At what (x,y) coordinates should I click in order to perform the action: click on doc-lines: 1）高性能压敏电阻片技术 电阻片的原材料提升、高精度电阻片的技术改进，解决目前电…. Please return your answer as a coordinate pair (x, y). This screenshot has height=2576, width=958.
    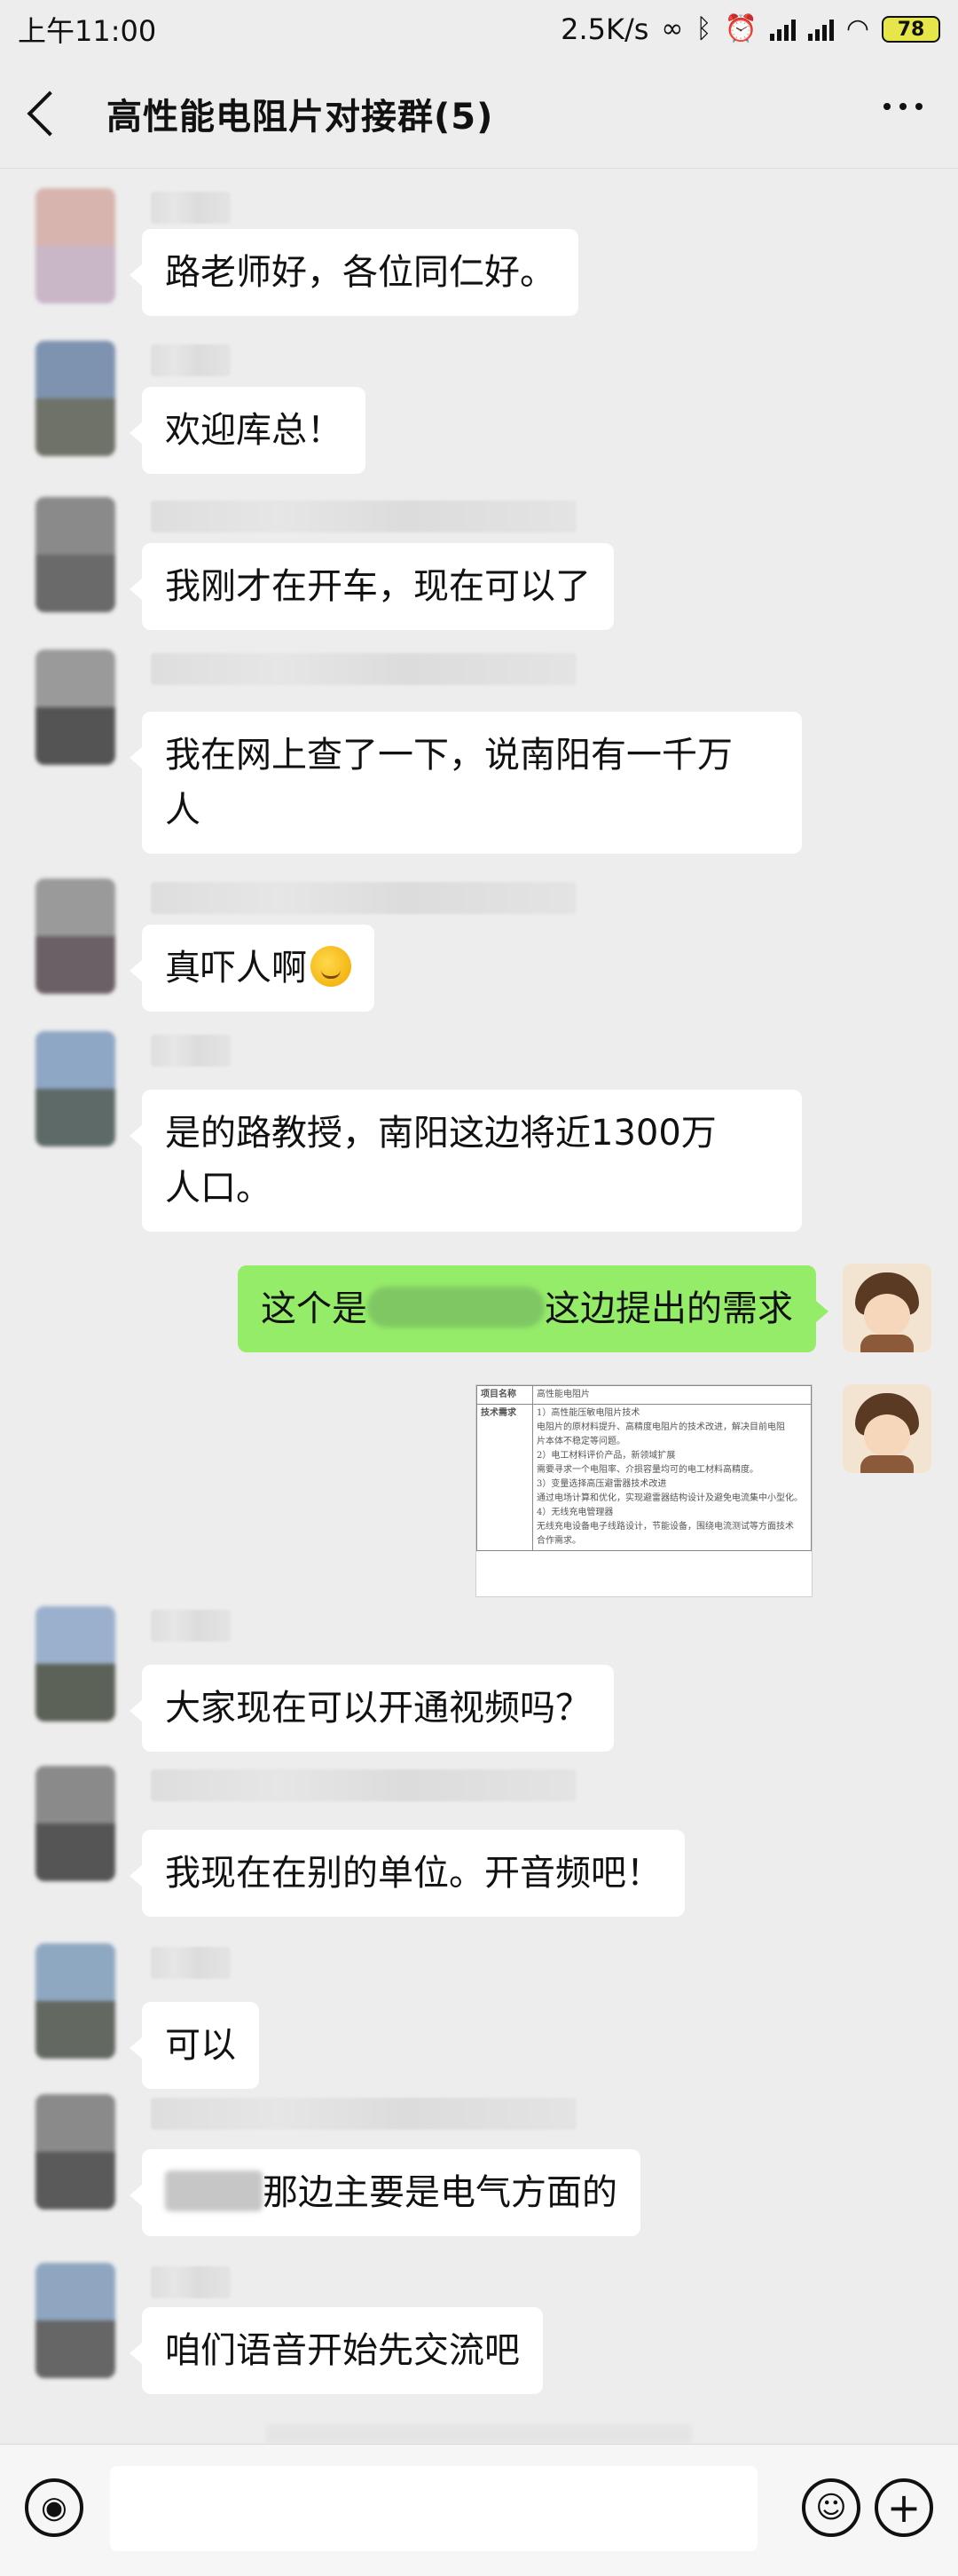
    Looking at the image, I should click on (672, 1478).